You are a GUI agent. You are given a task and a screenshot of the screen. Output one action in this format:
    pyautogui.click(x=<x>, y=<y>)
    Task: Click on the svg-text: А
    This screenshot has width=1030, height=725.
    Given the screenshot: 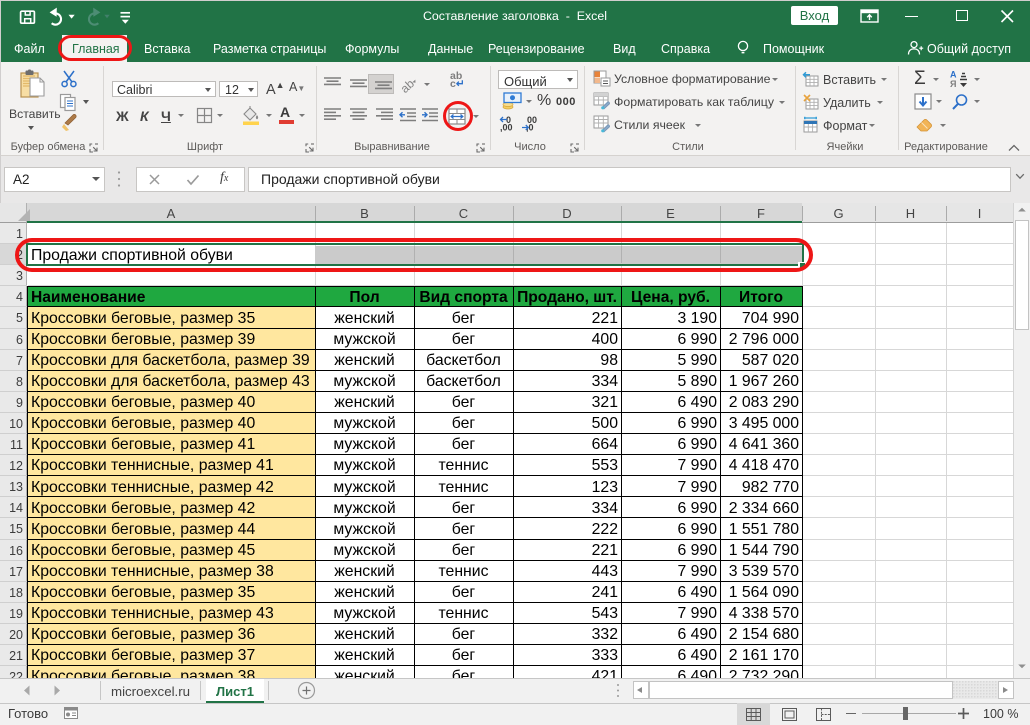 What is the action you would take?
    pyautogui.click(x=953, y=75)
    